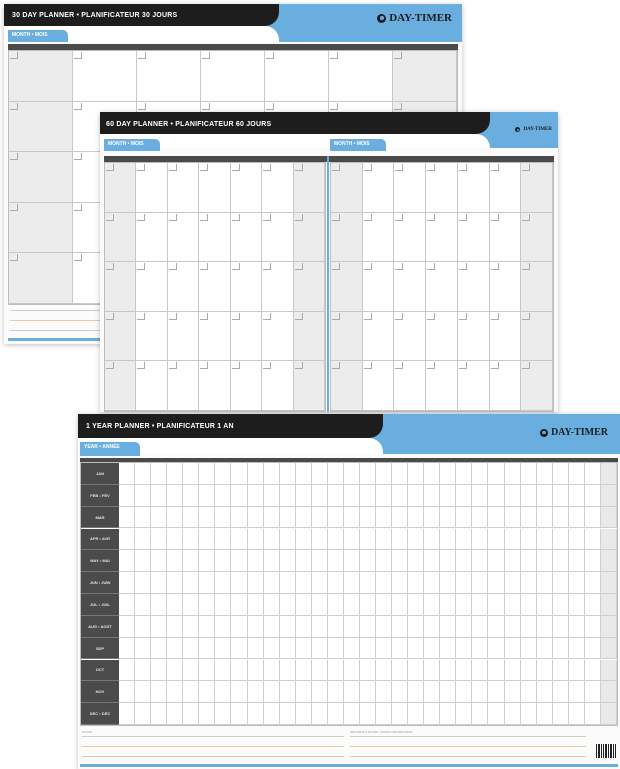  Describe the element at coordinates (100, 605) in the screenshot. I see `month-label: JUL • JUIL` at that location.